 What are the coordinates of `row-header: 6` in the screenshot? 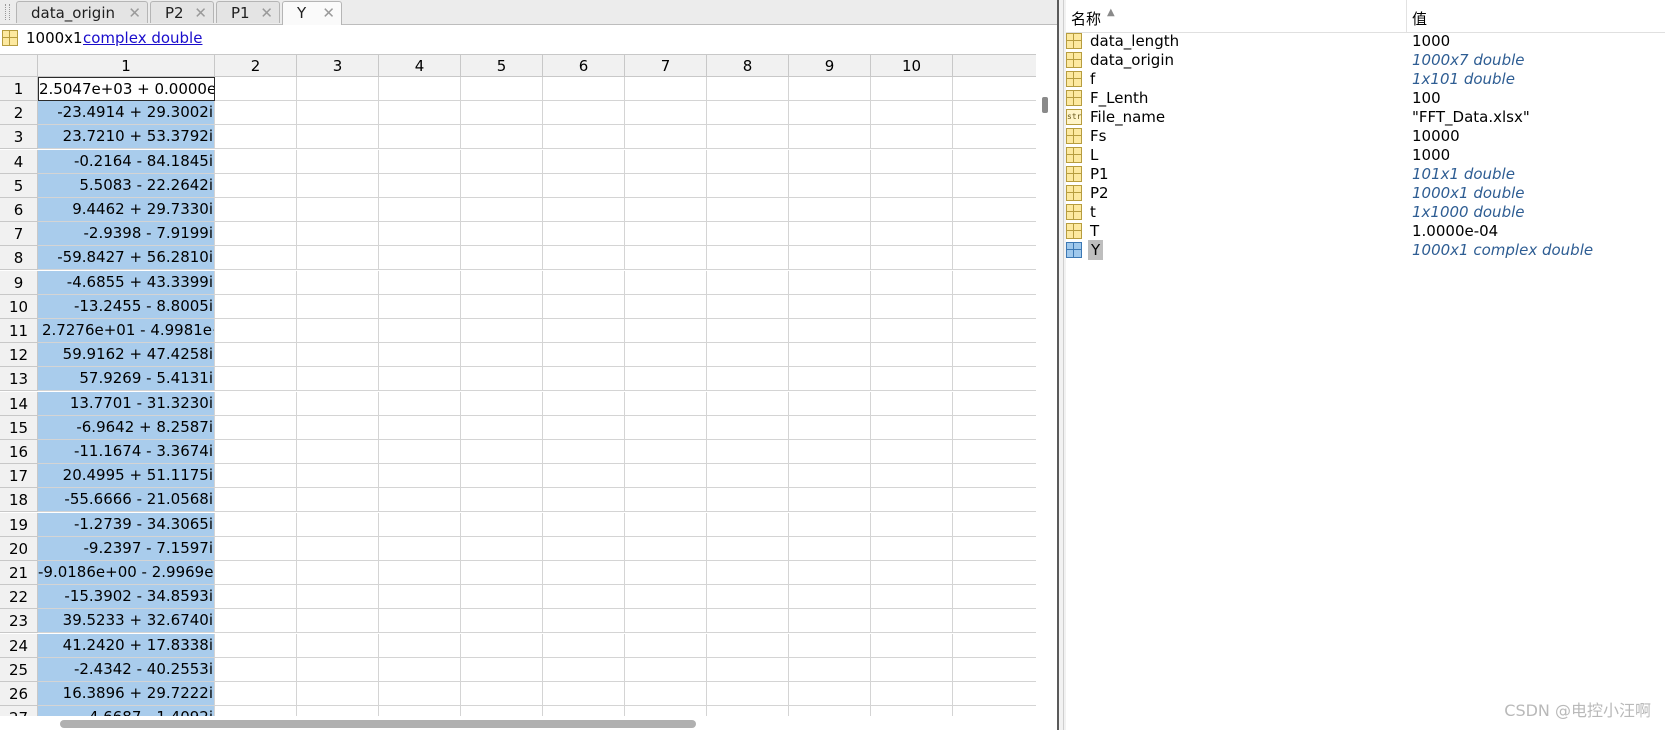 It's located at (19, 210).